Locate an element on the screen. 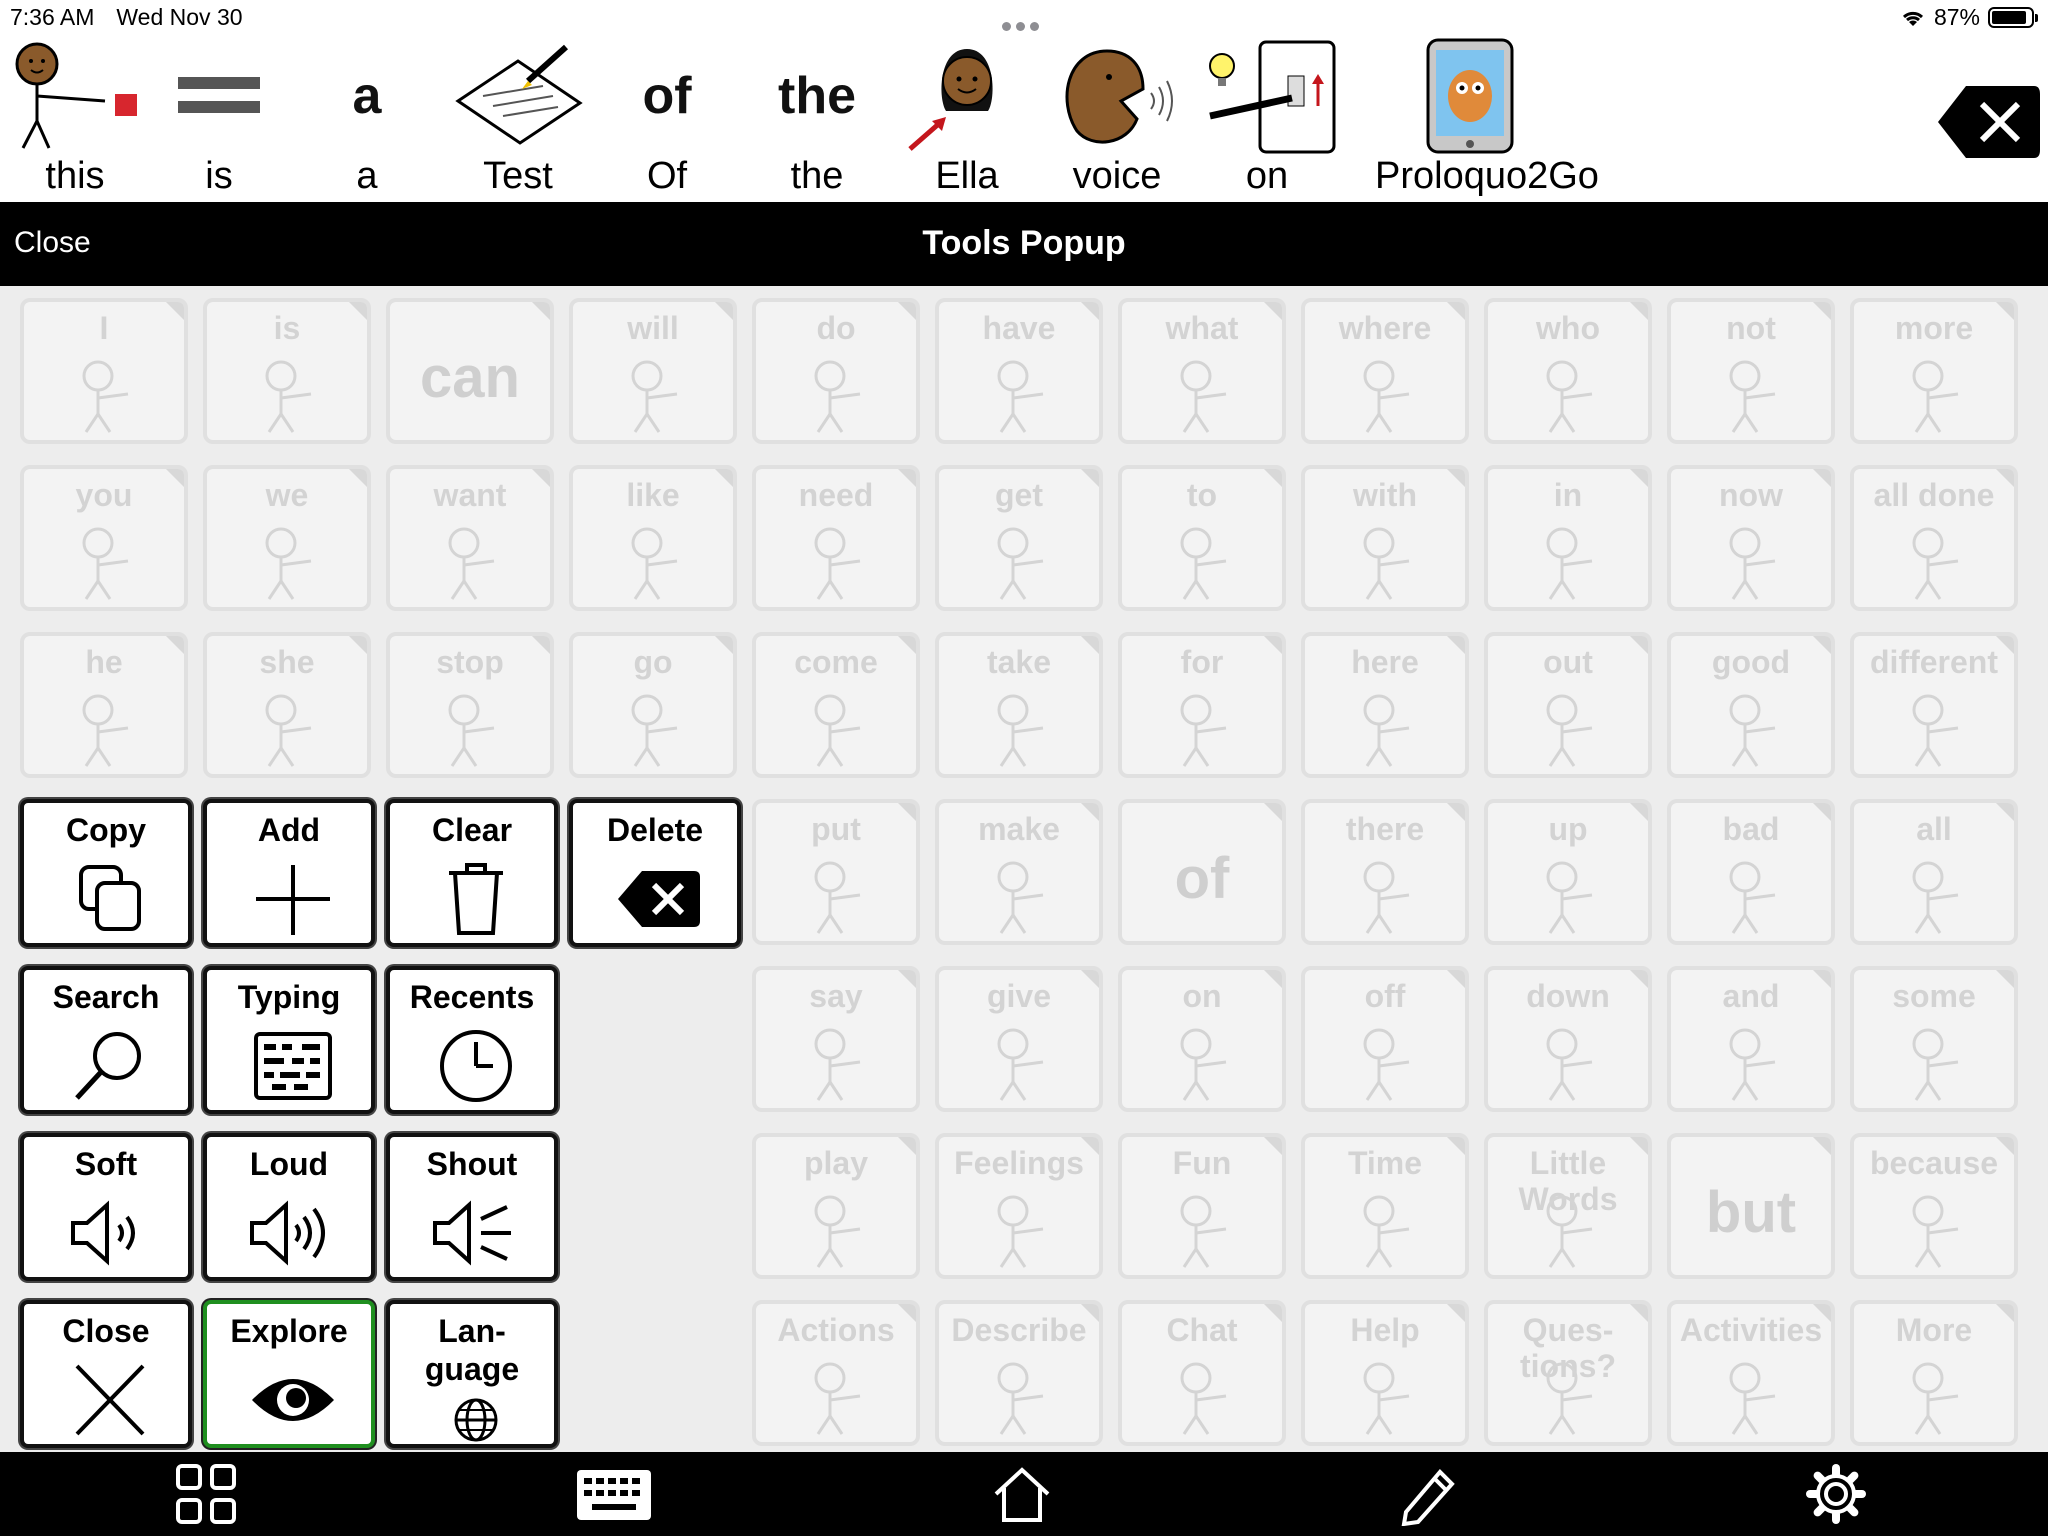 Image resolution: width=2048 pixels, height=1536 pixels. message-word-the: the the is located at coordinates (817, 119).